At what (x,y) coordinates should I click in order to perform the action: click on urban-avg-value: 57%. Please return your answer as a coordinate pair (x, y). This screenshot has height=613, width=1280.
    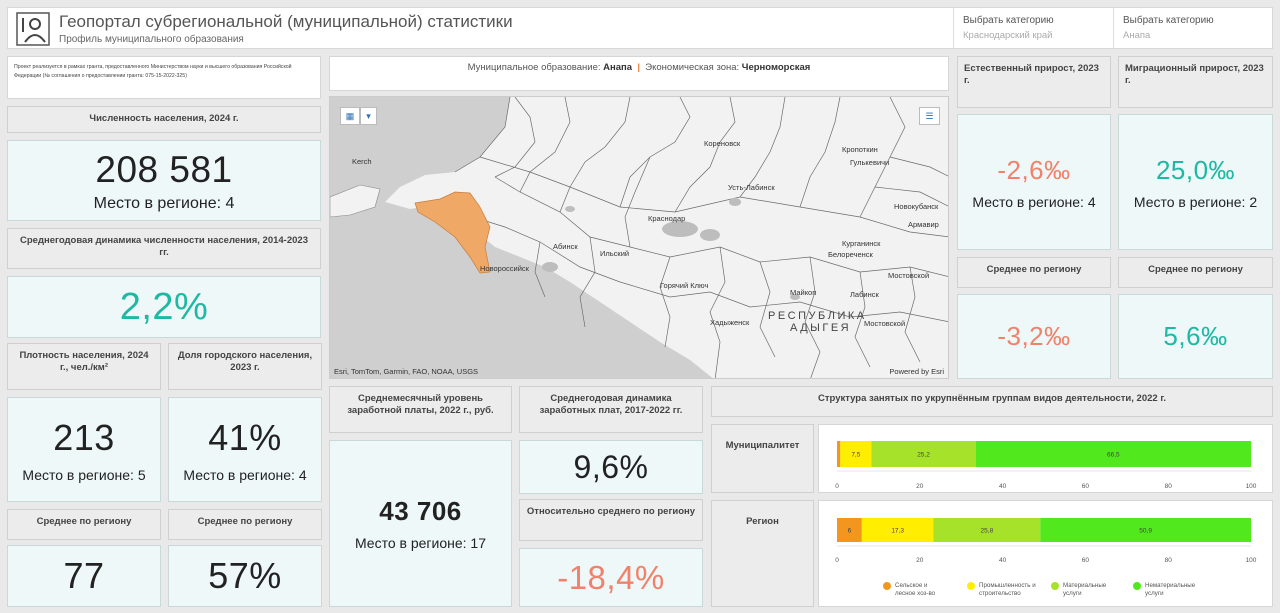
    Looking at the image, I should click on (245, 575).